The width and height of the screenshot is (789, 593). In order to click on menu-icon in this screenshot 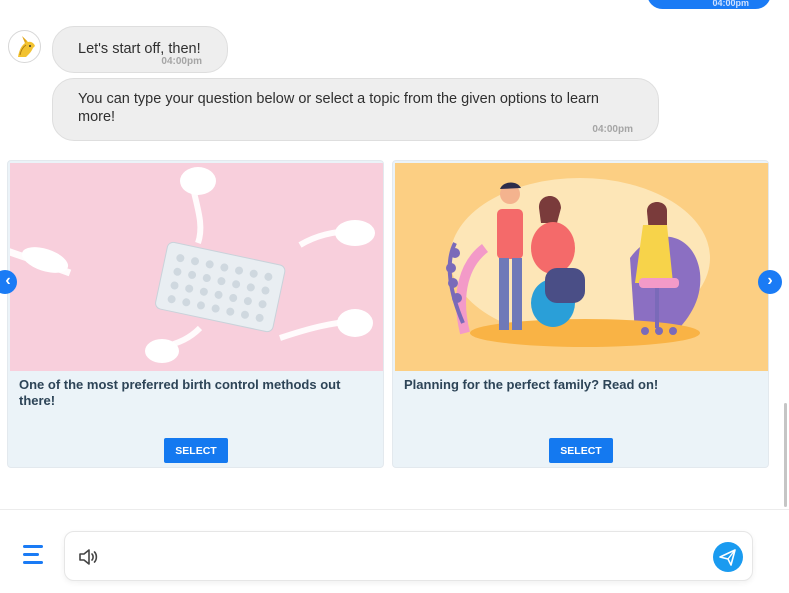, I will do `click(33, 555)`.